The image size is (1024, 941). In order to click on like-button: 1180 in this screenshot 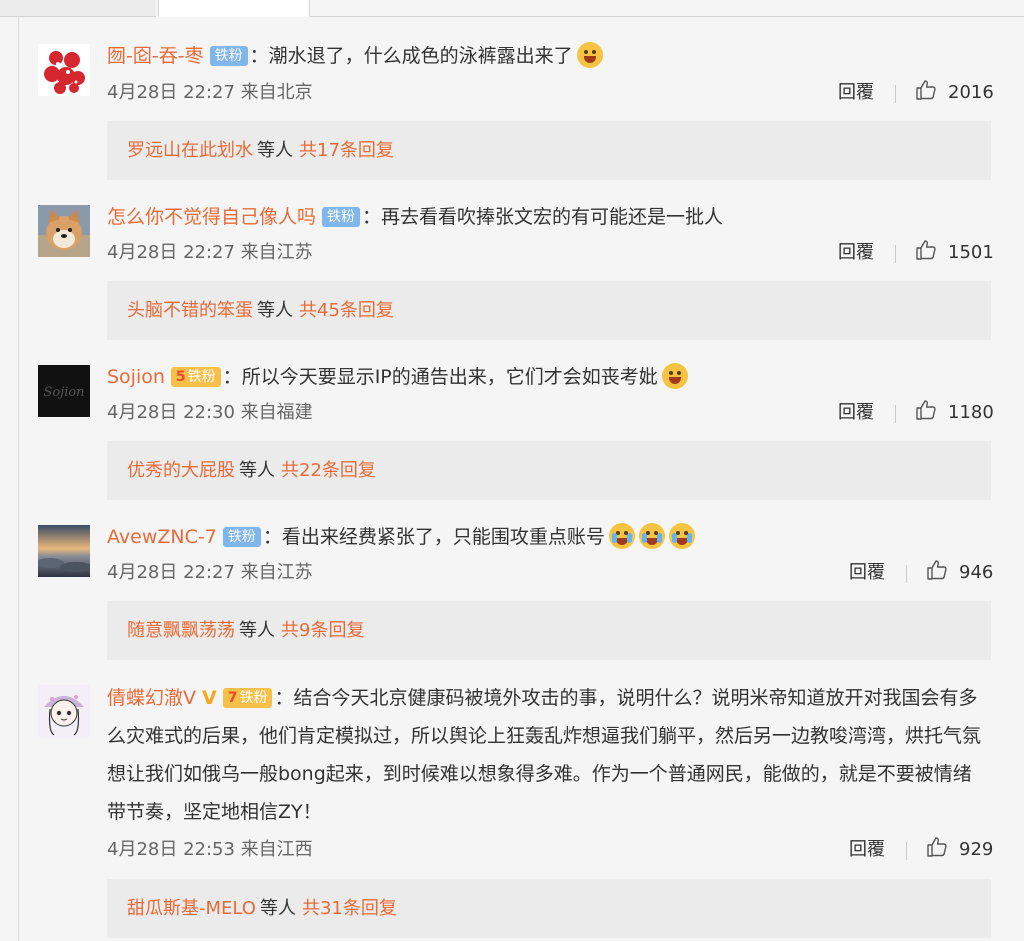, I will do `click(954, 413)`.